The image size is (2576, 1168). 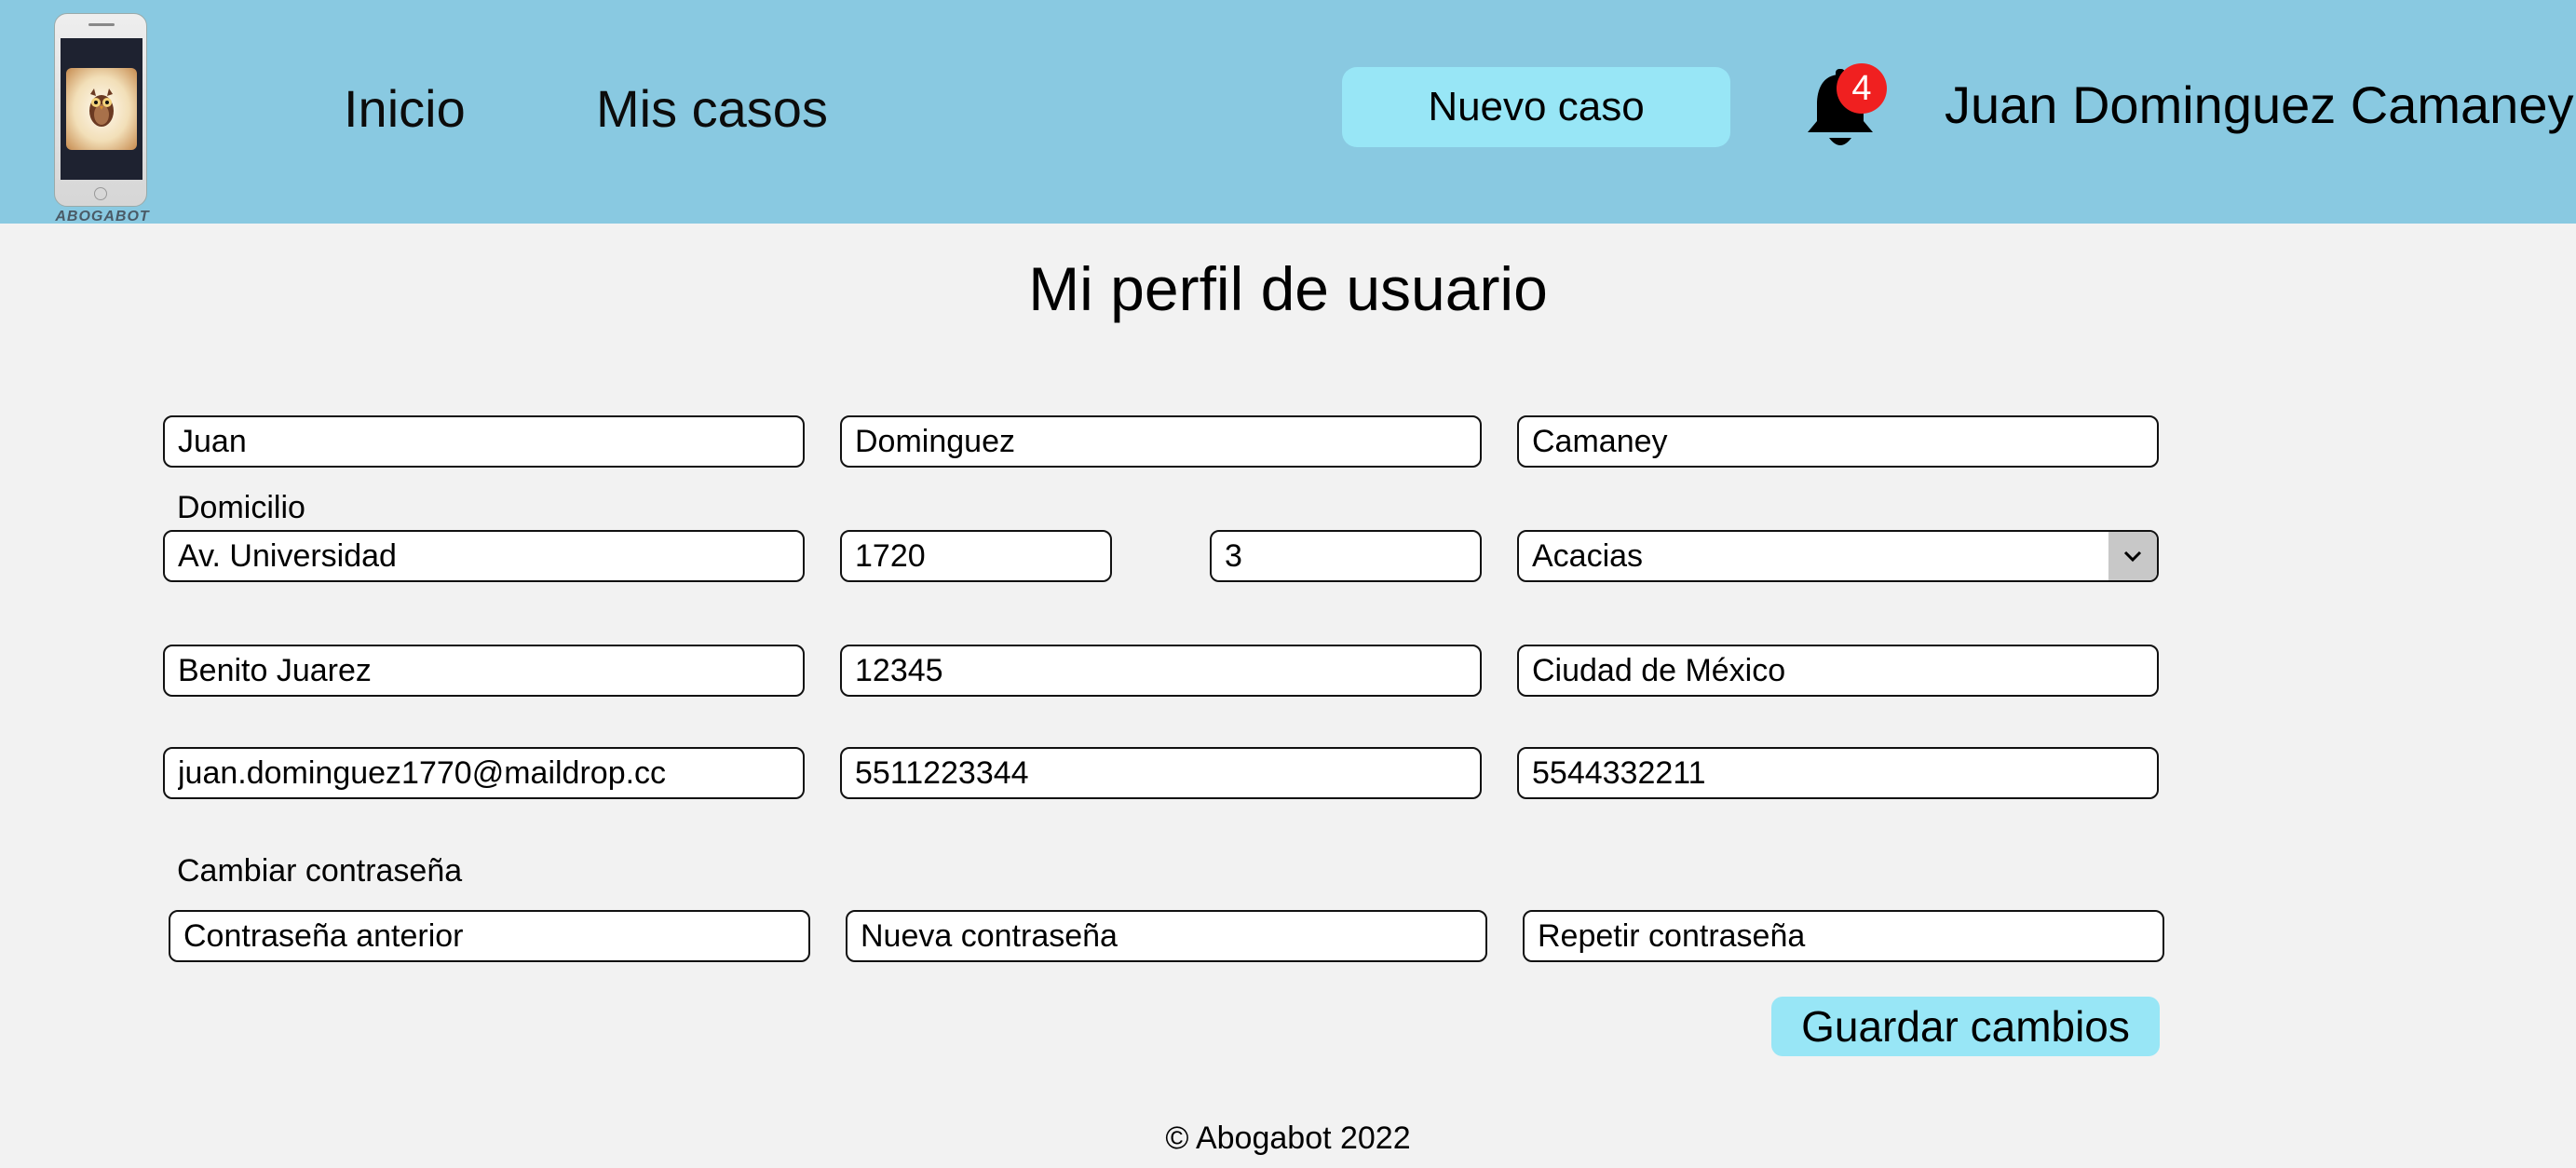 I want to click on app-logo: ABOGABOT, so click(x=101, y=118).